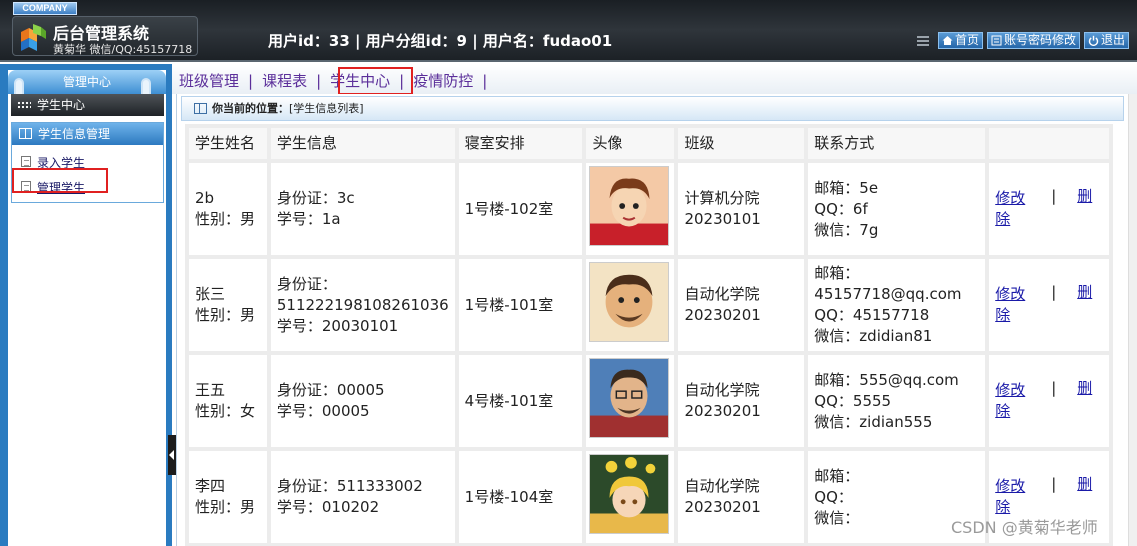 Image resolution: width=1137 pixels, height=546 pixels. Describe the element at coordinates (886, 379) in the screenshot. I see `contact-line: 邮箱：555@qq.com` at that location.